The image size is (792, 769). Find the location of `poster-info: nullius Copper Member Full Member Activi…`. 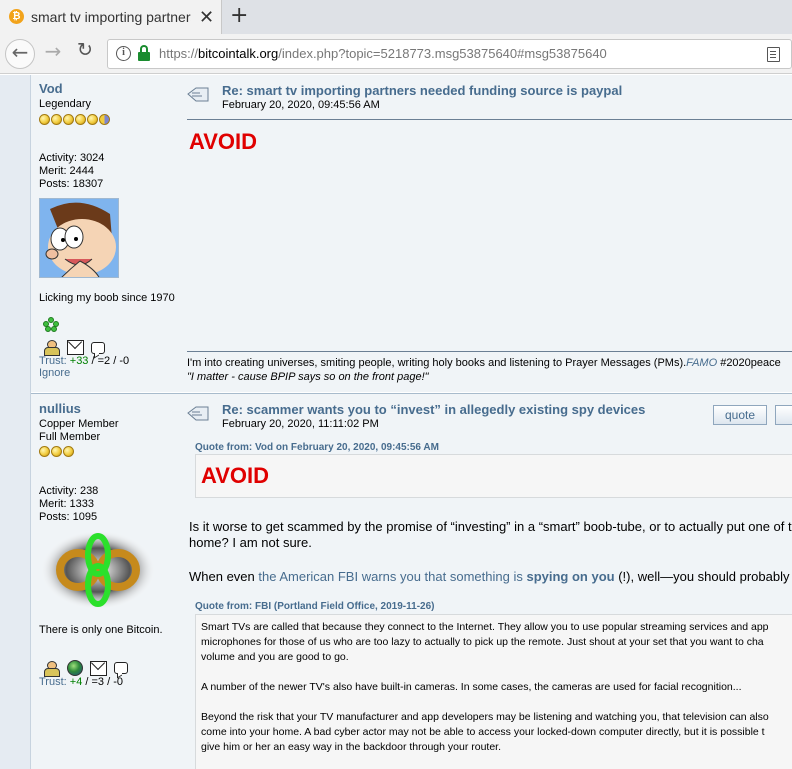

poster-info: nullius Copper Member Full Member Activi… is located at coordinates (111, 544).